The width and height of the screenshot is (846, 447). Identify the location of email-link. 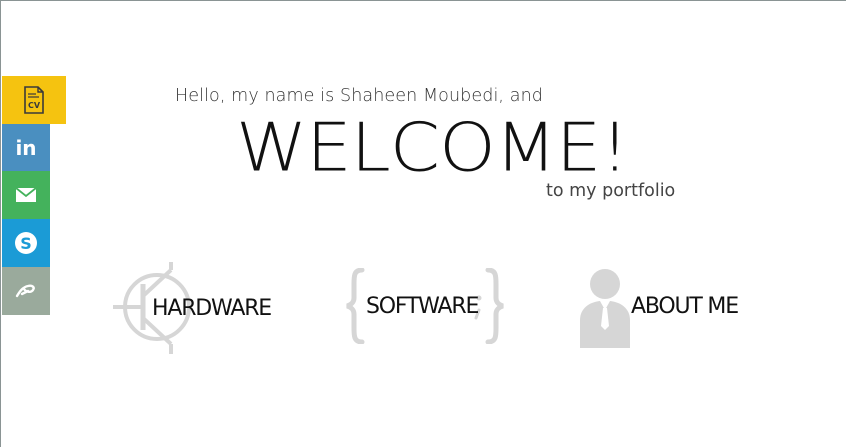
(26, 195).